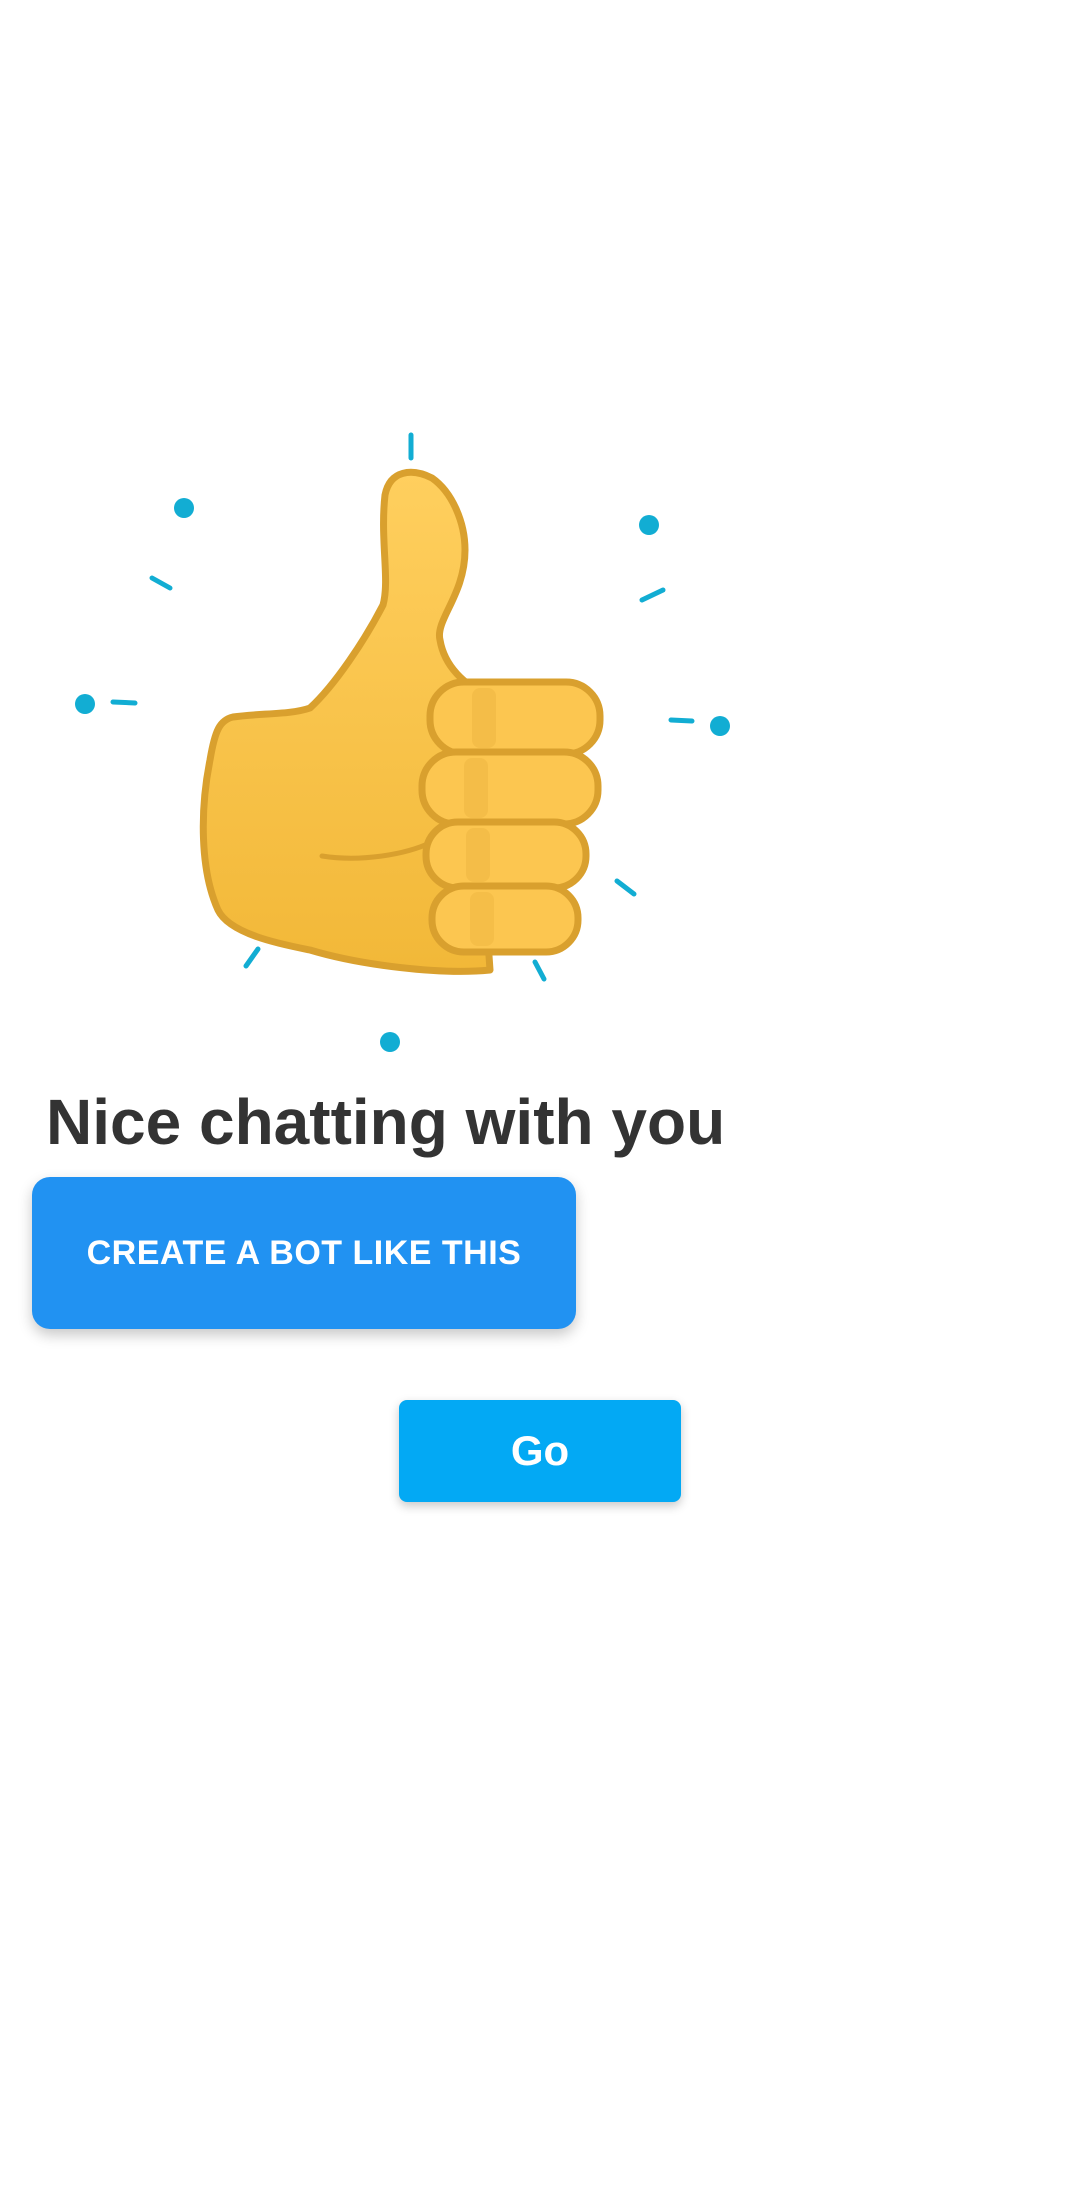  Describe the element at coordinates (540, 1451) in the screenshot. I see `go-button: Go` at that location.